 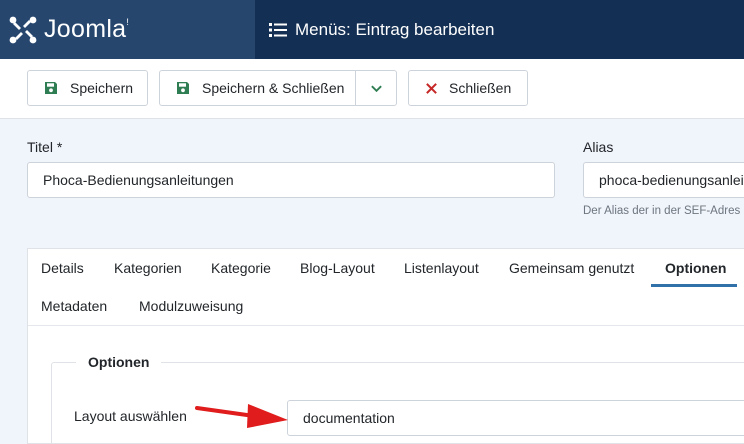 I want to click on tab-optionen: Optionen, so click(x=695, y=268).